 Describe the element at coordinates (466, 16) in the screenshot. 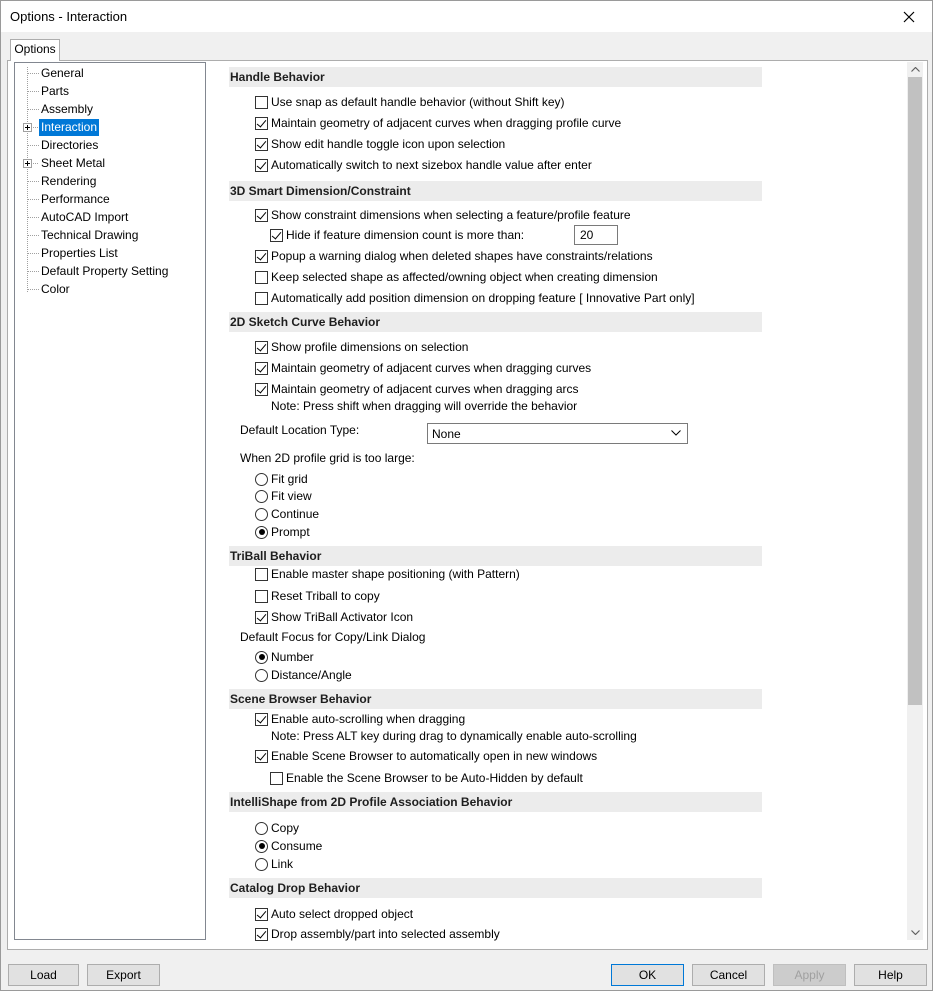

I see `title-bar: Options - Interaction` at that location.